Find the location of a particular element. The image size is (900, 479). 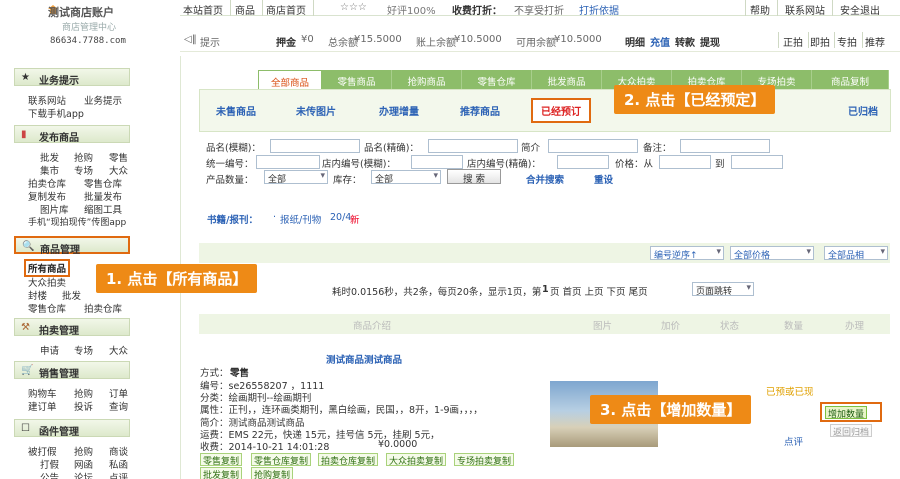

price-filter-select: 全部价格 is located at coordinates (772, 253).